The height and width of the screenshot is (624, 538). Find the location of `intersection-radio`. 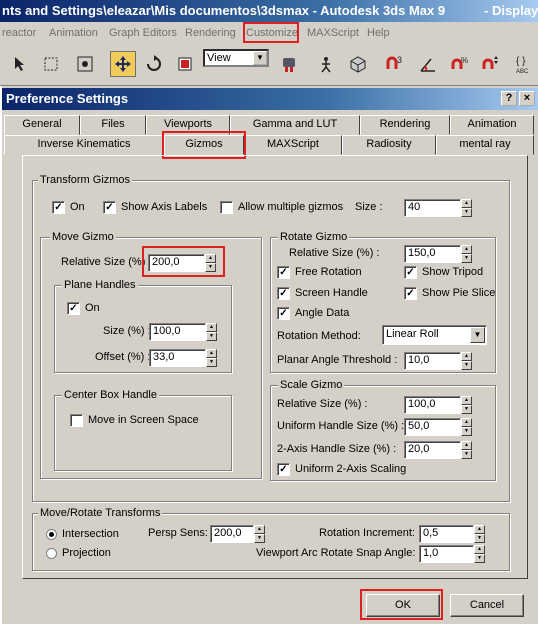

intersection-radio is located at coordinates (51, 534).